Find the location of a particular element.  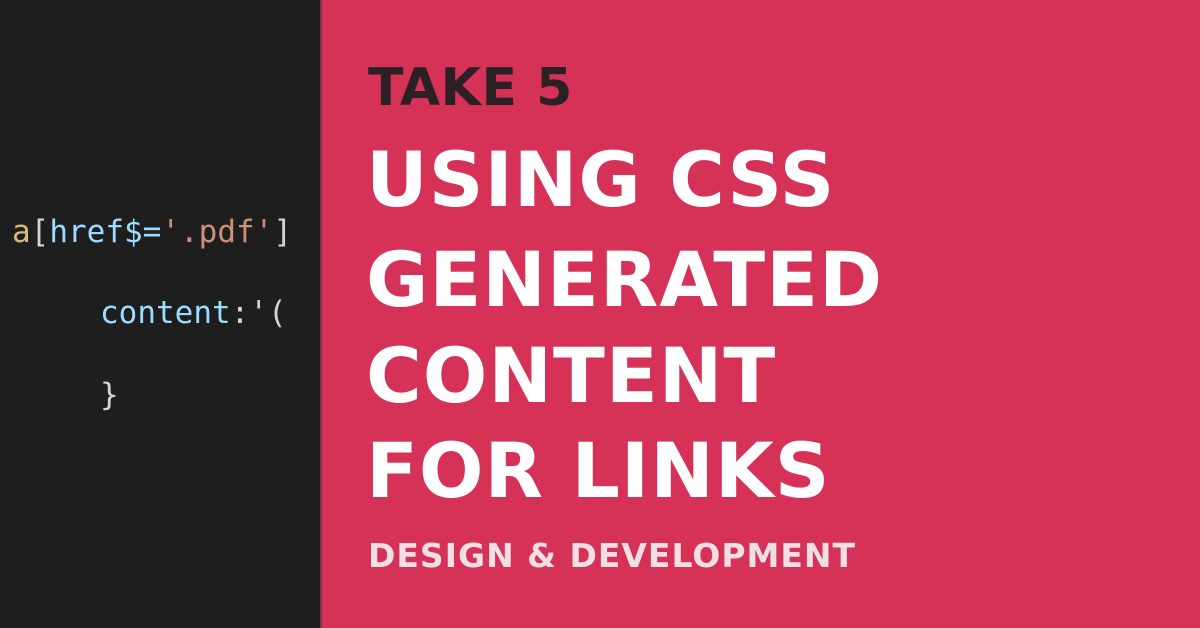

series-label: TAKE 5 is located at coordinates (470, 88).